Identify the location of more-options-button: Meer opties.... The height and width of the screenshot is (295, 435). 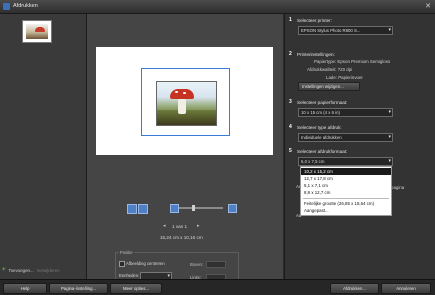
(136, 288).